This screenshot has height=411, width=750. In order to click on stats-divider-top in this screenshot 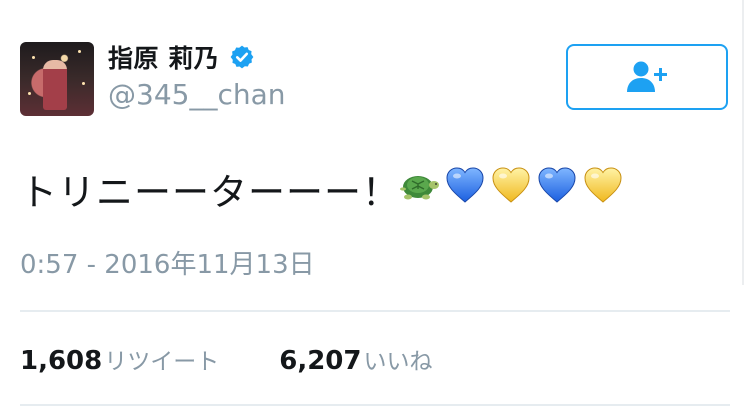, I will do `click(375, 311)`.